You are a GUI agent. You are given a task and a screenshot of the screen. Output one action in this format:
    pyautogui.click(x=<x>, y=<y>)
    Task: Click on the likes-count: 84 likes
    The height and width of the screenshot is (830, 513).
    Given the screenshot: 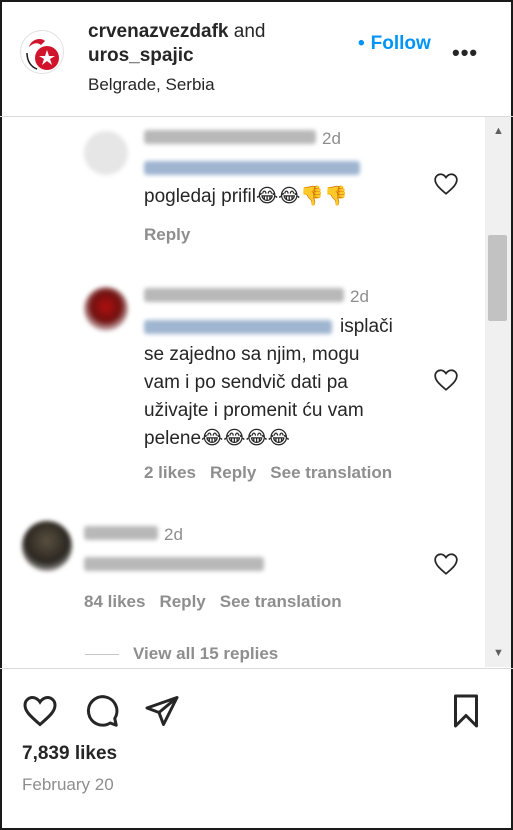 What is the action you would take?
    pyautogui.click(x=114, y=601)
    